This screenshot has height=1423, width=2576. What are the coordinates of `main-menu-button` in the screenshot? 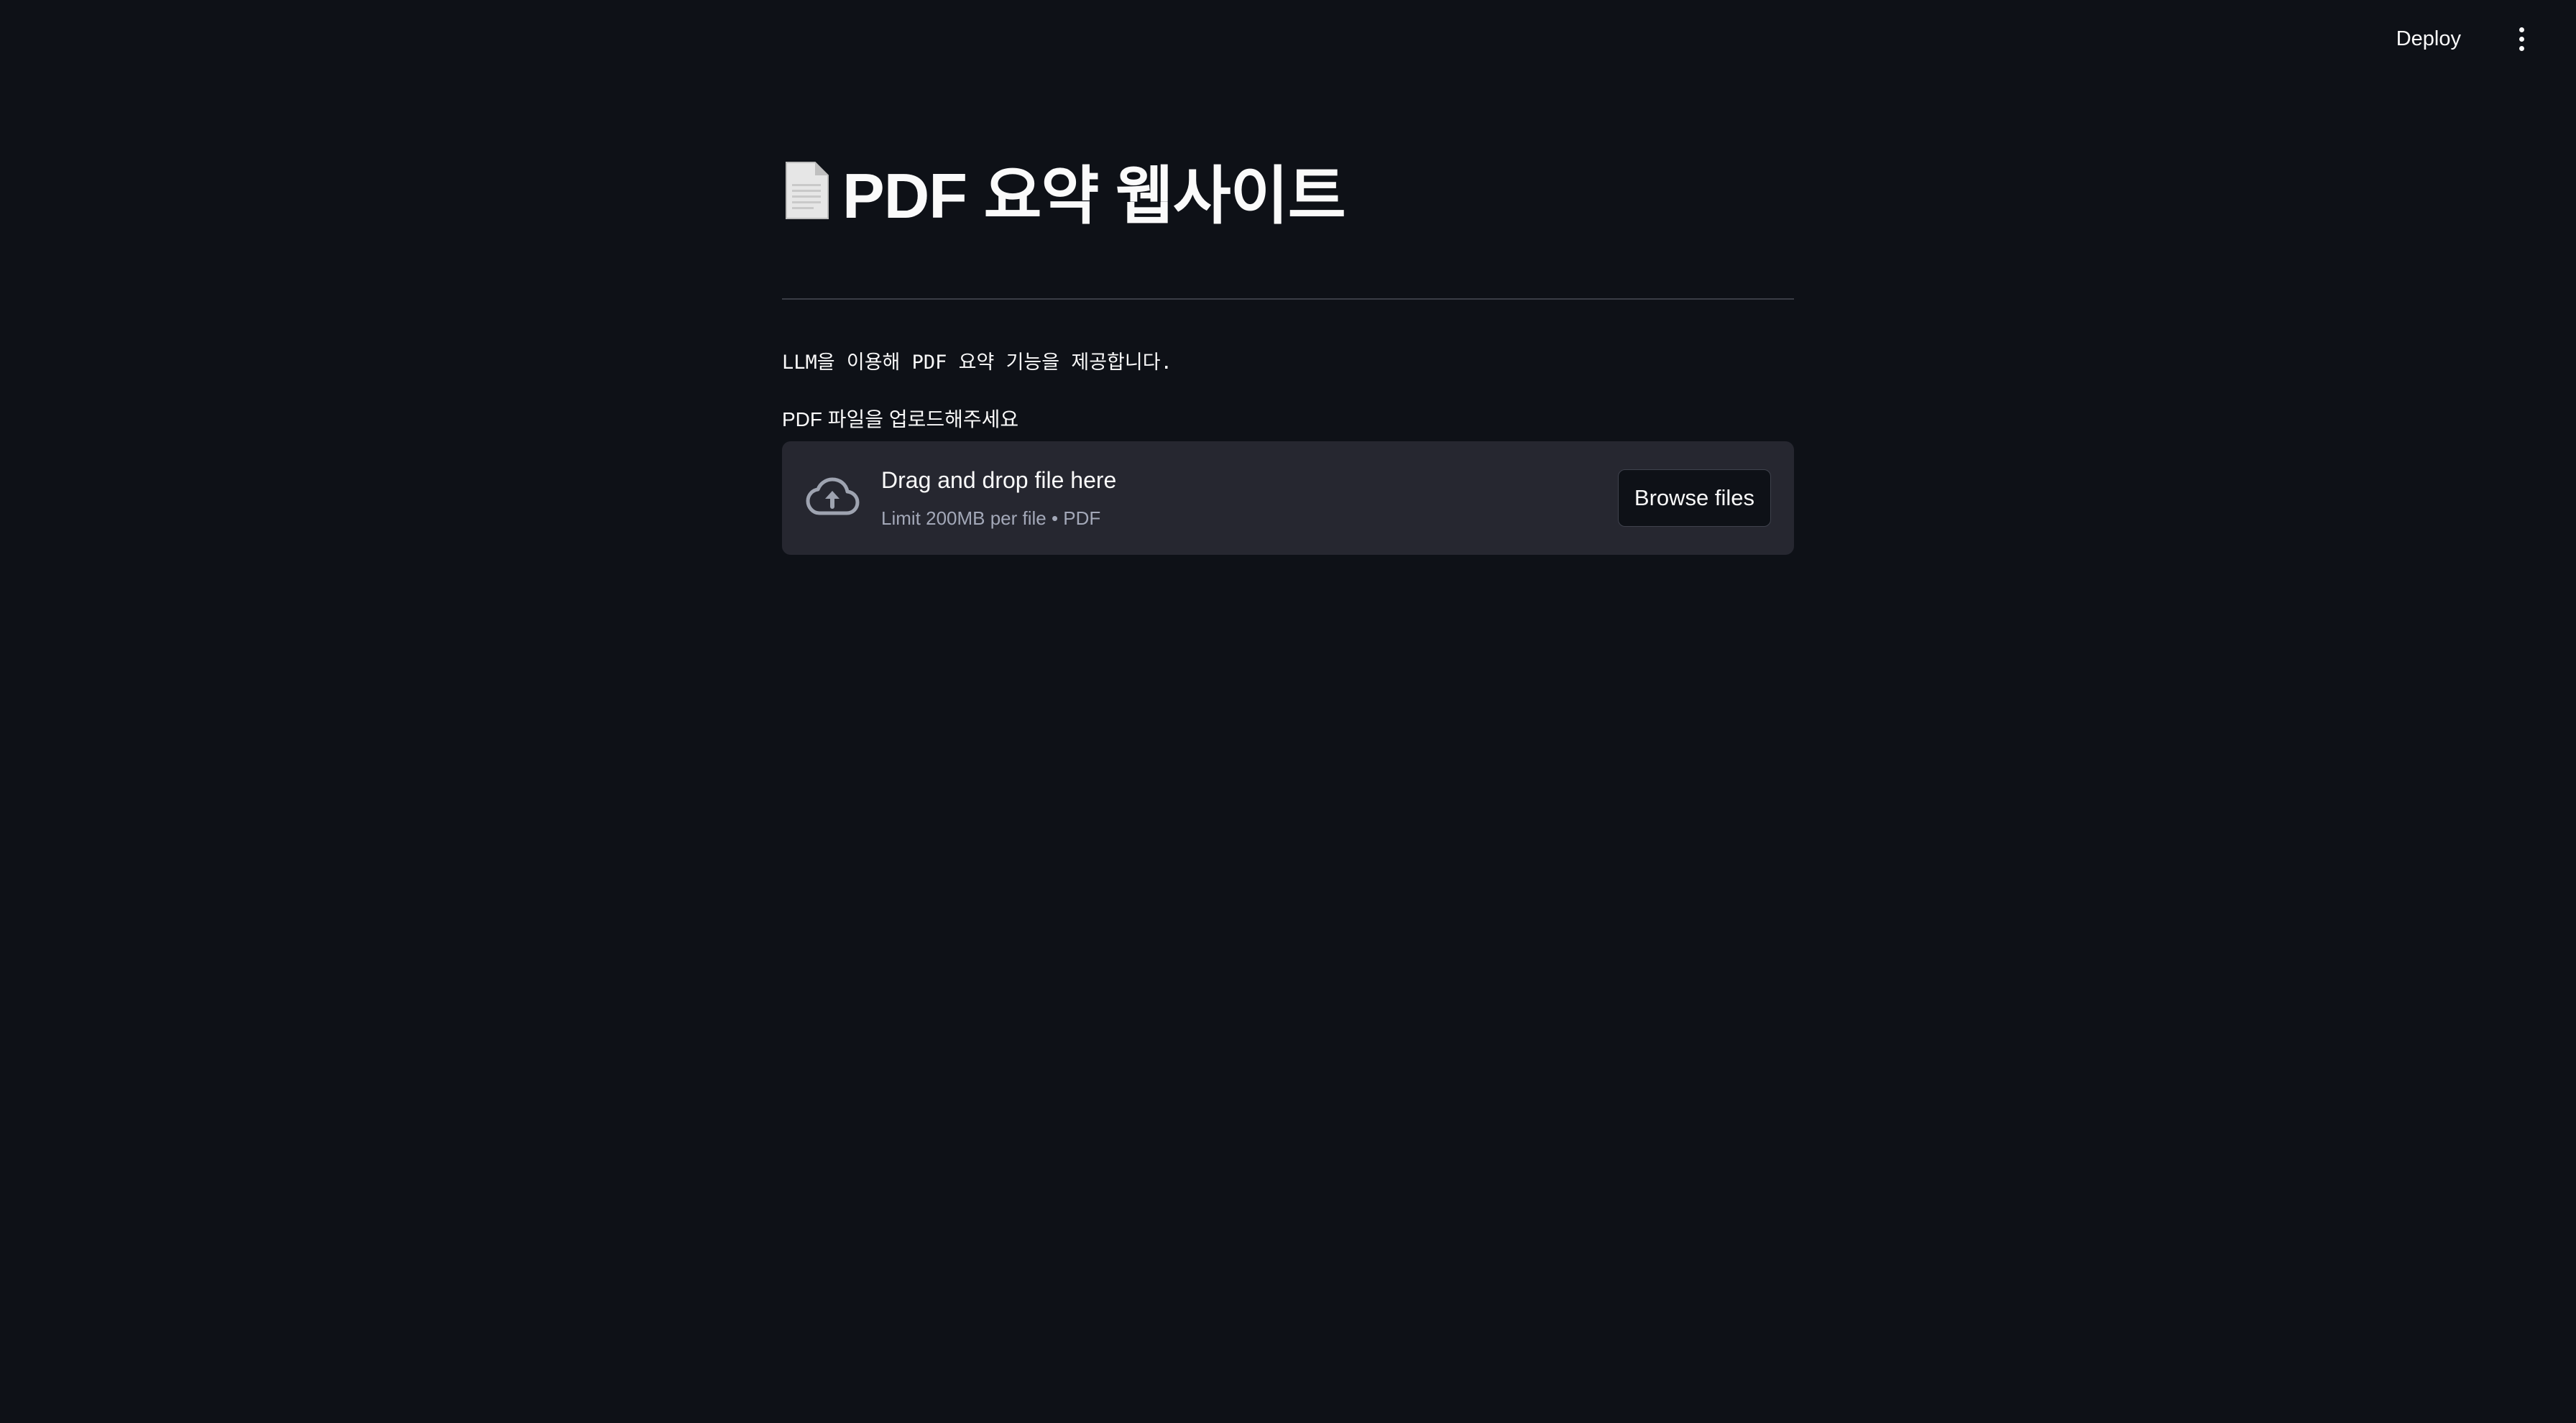 It's located at (2521, 39).